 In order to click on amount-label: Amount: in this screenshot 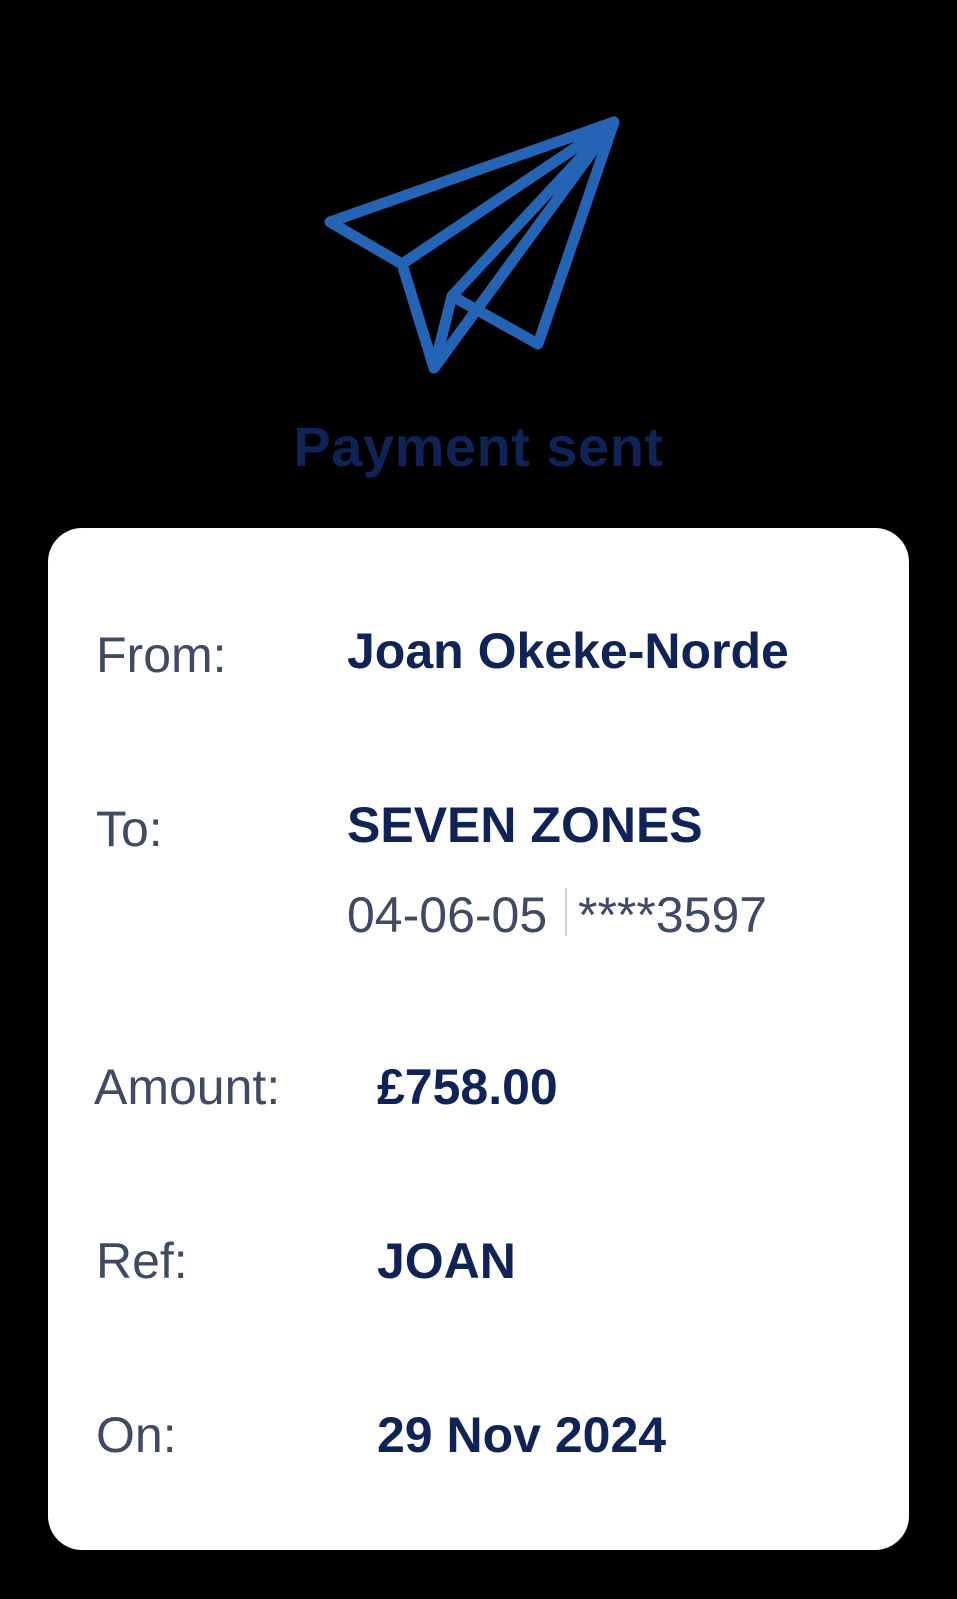, I will do `click(187, 1087)`.